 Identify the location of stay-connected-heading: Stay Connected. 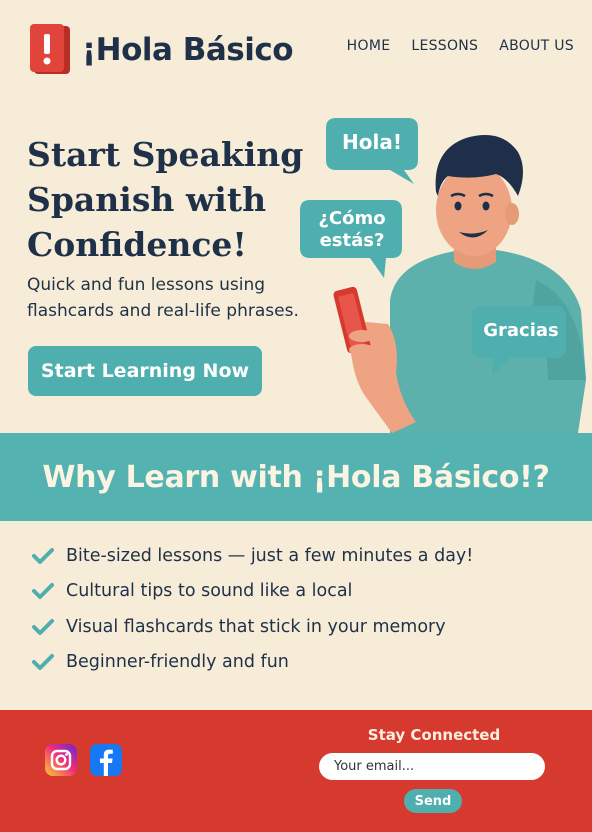
(434, 735).